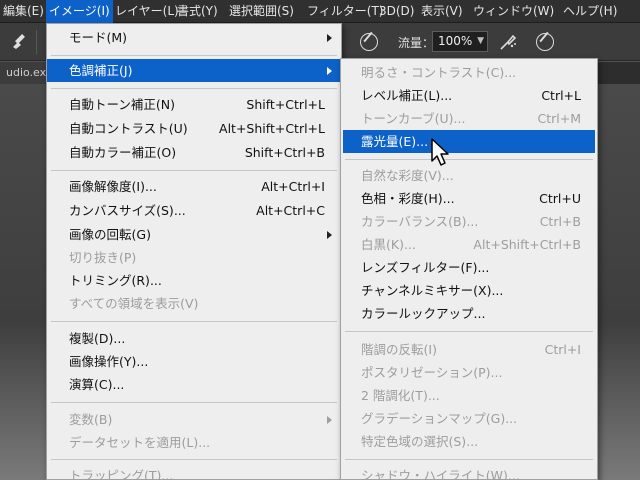 The height and width of the screenshot is (480, 640). I want to click on menu-window: ウィンドウ(W), so click(513, 11).